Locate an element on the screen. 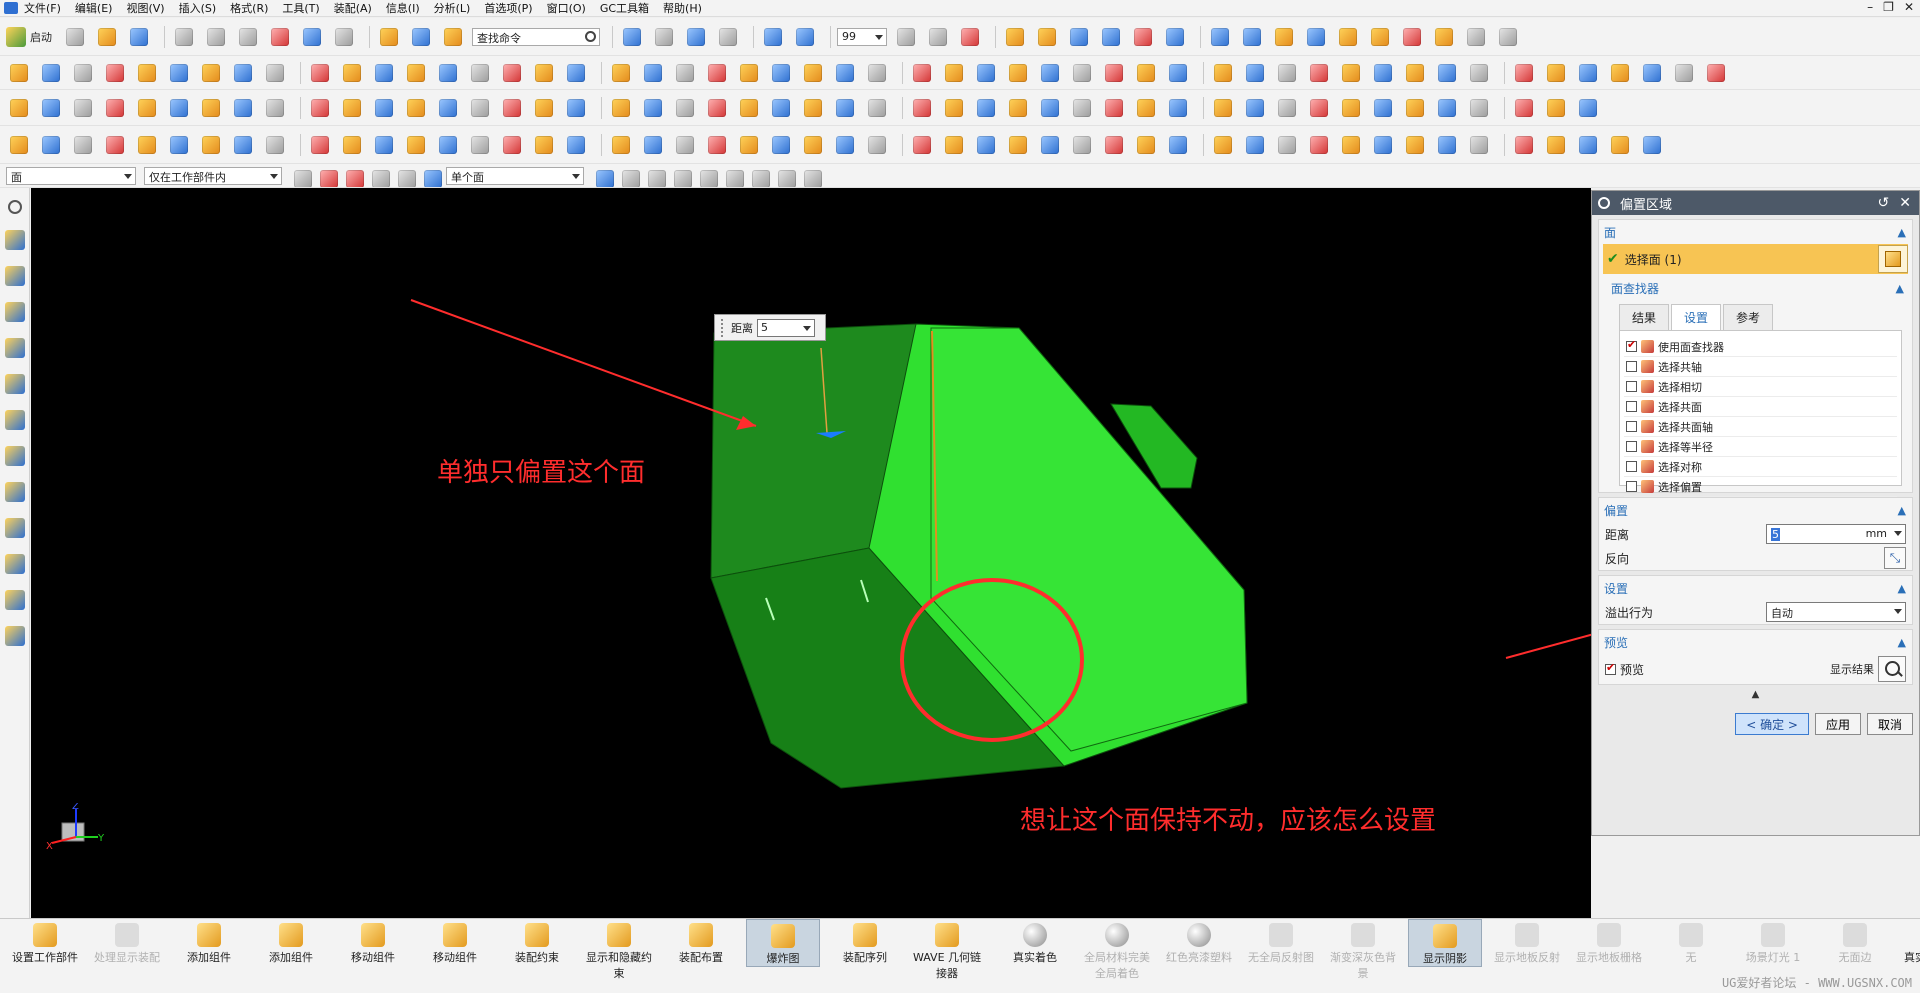 The image size is (1920, 993). sketch-tool-2-icon is located at coordinates (51, 108).